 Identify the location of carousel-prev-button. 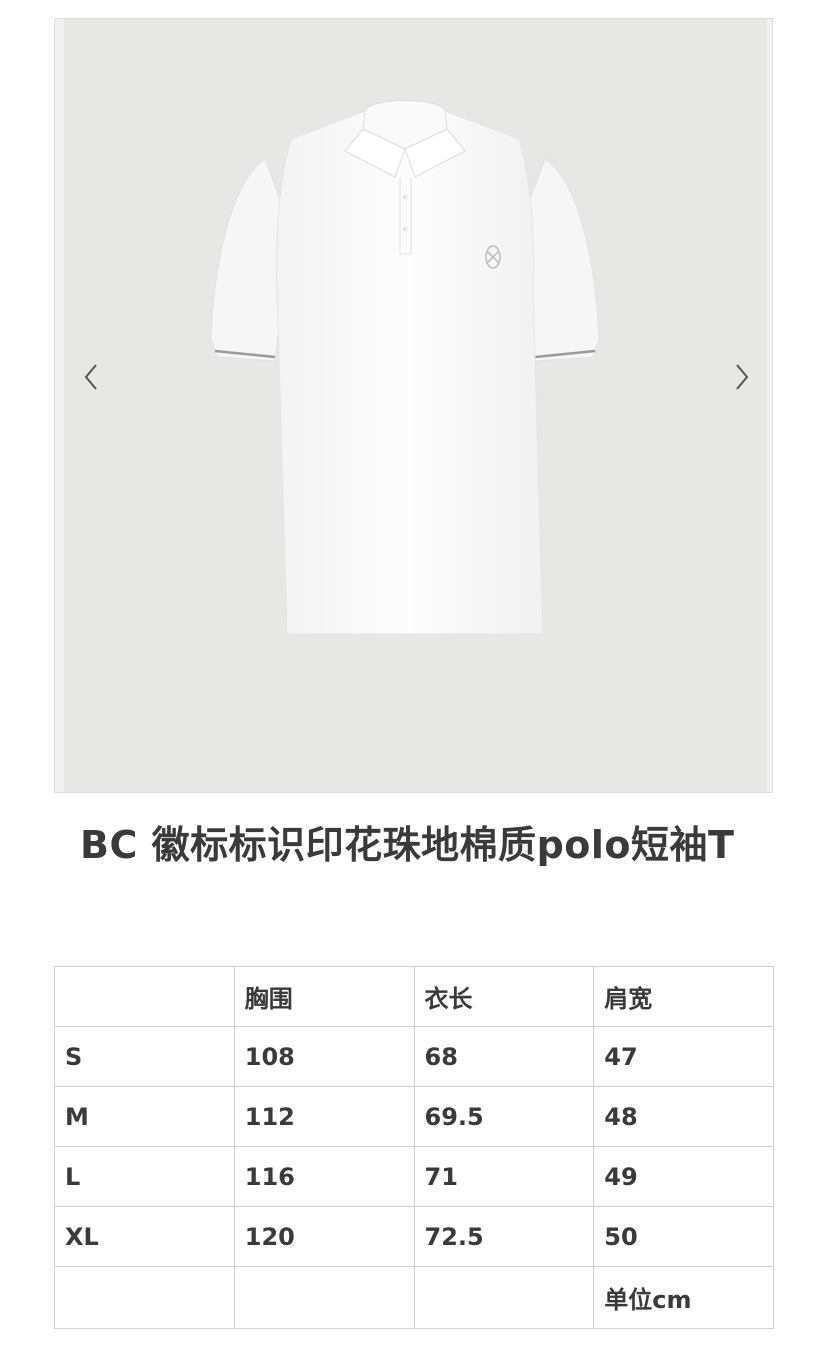
(91, 377).